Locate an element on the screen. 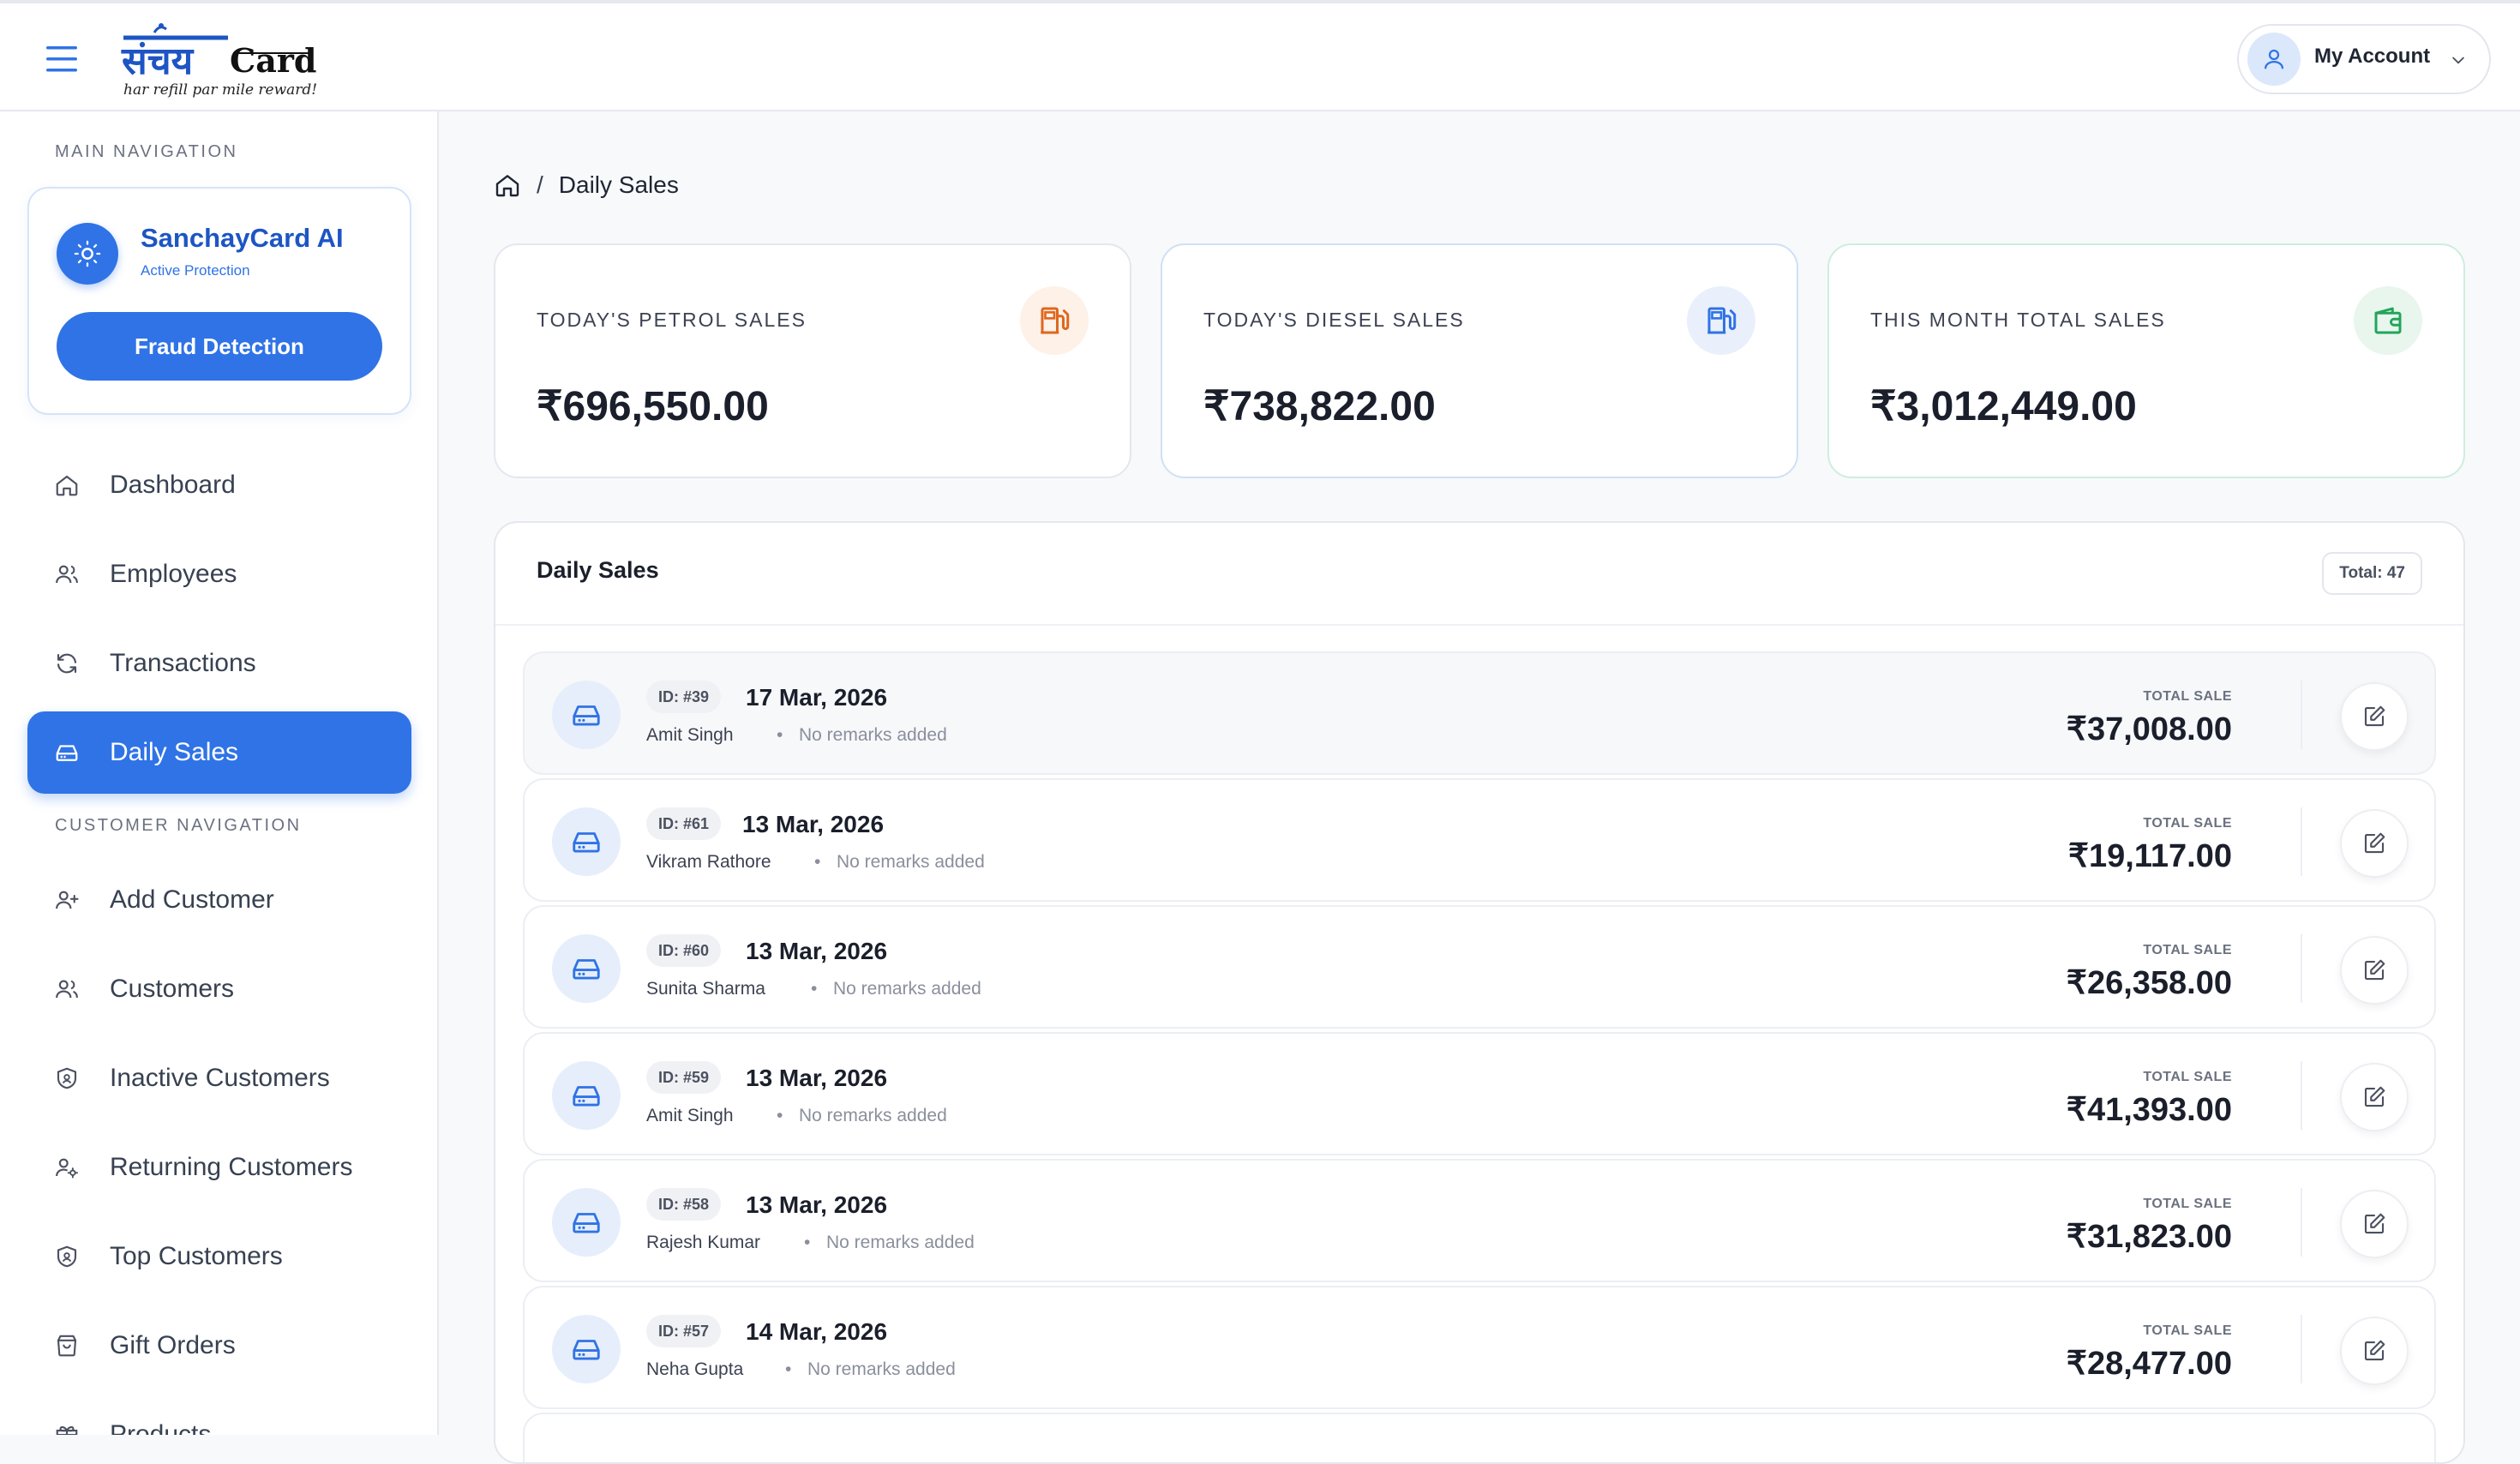 The image size is (2520, 1464). sale-row is located at coordinates (1479, 1437).